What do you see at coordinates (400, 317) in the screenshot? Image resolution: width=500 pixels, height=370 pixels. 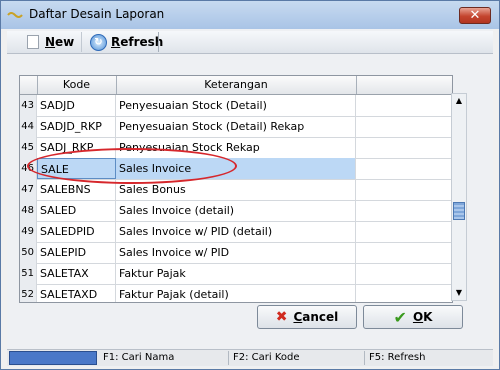 I see `checkmark-icon: ✔` at bounding box center [400, 317].